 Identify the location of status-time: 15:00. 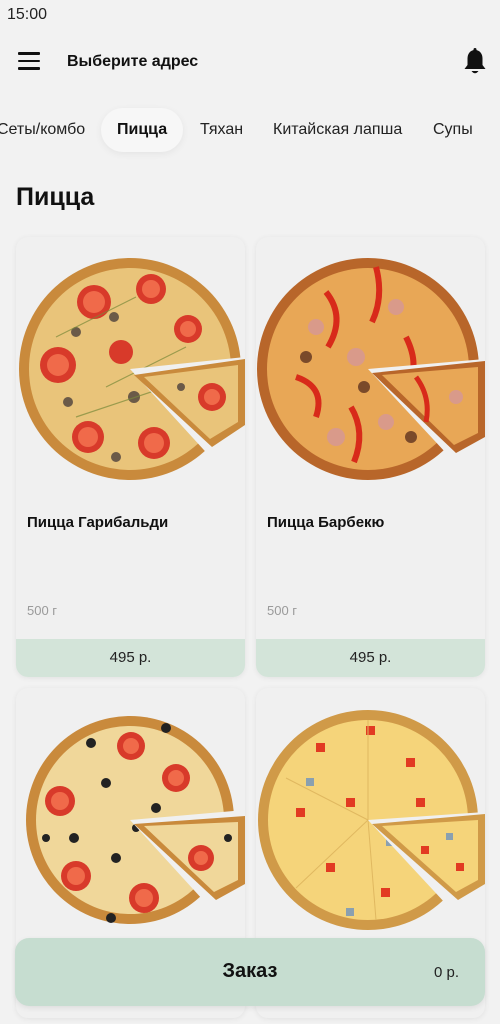
(27, 14).